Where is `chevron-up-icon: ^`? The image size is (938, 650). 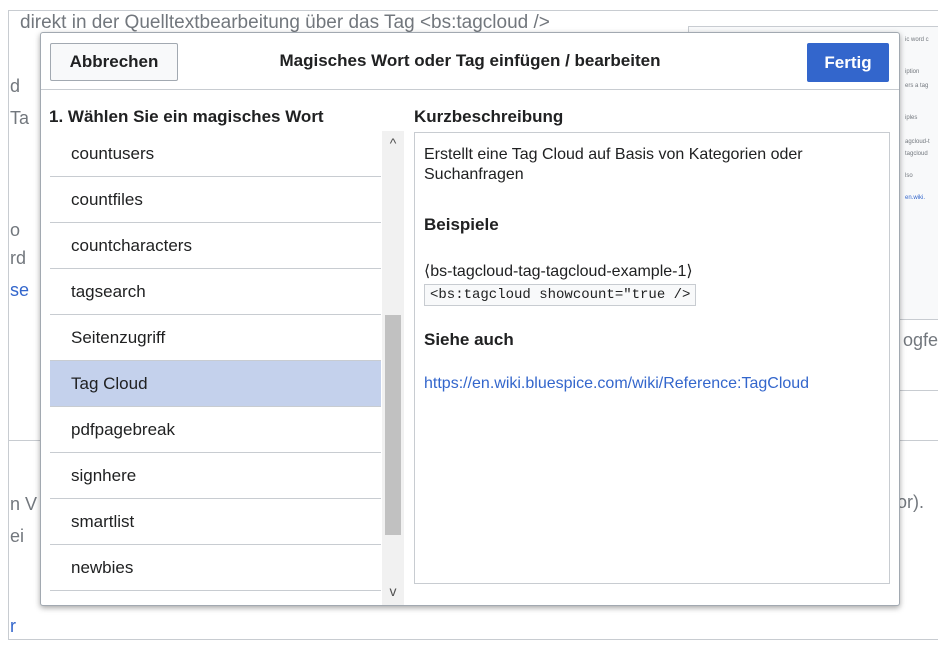 chevron-up-icon: ^ is located at coordinates (393, 143).